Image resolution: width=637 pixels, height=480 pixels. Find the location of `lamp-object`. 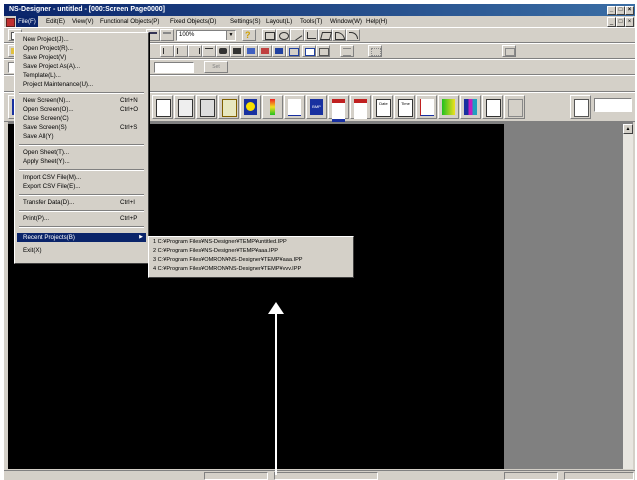

lamp-object is located at coordinates (250, 107).